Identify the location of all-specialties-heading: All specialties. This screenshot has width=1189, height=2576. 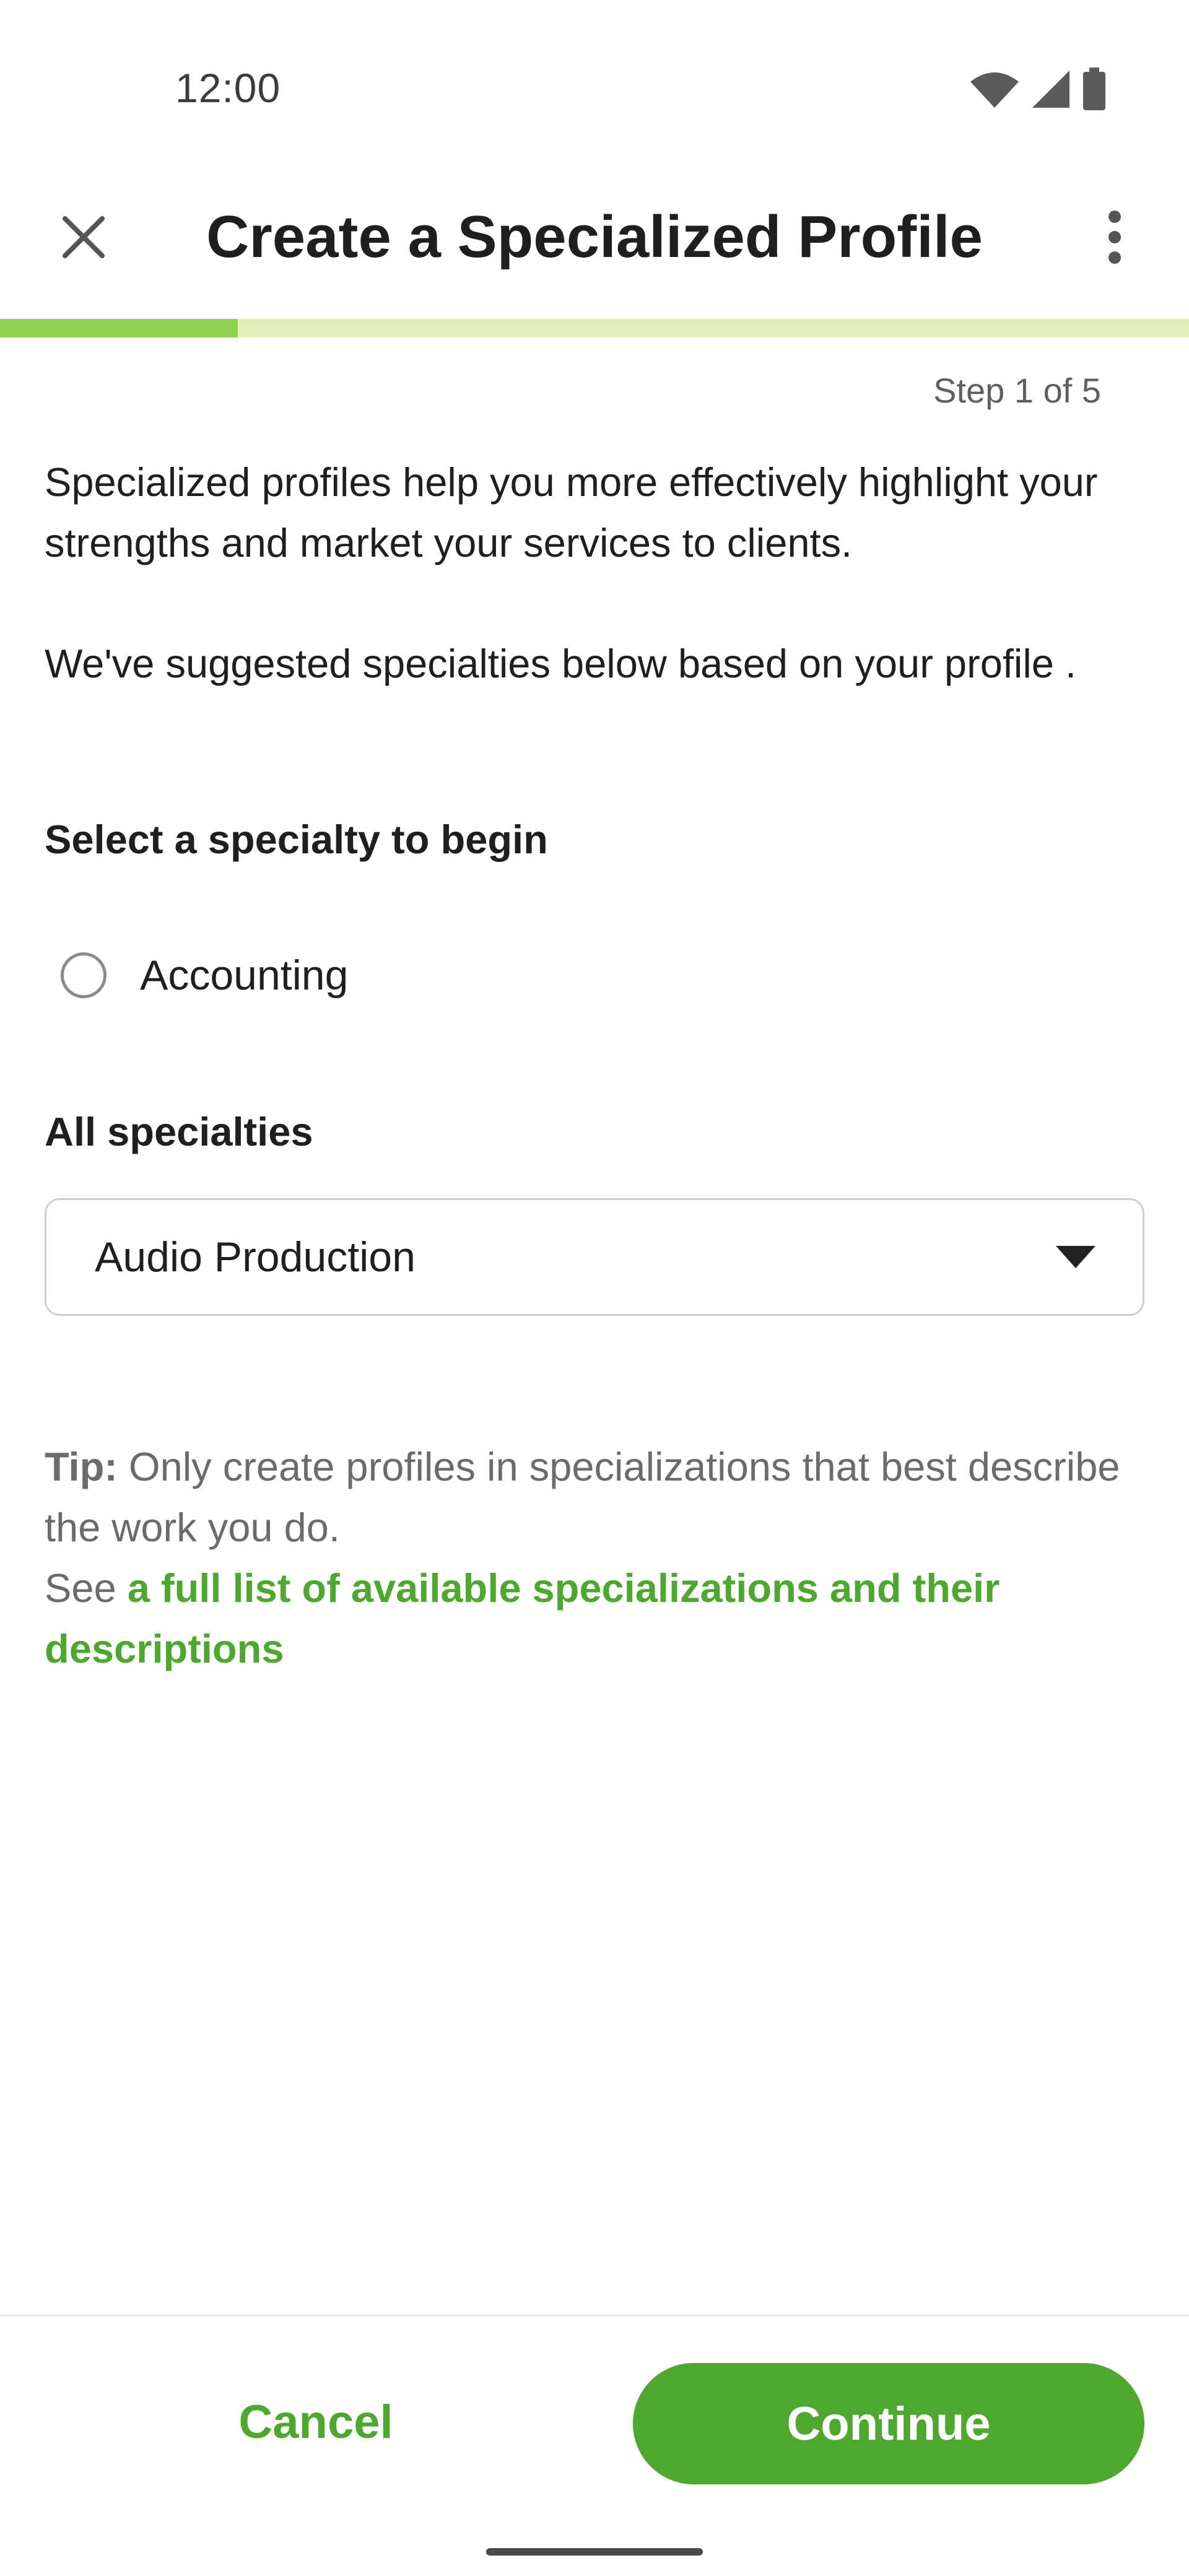
(179, 1131).